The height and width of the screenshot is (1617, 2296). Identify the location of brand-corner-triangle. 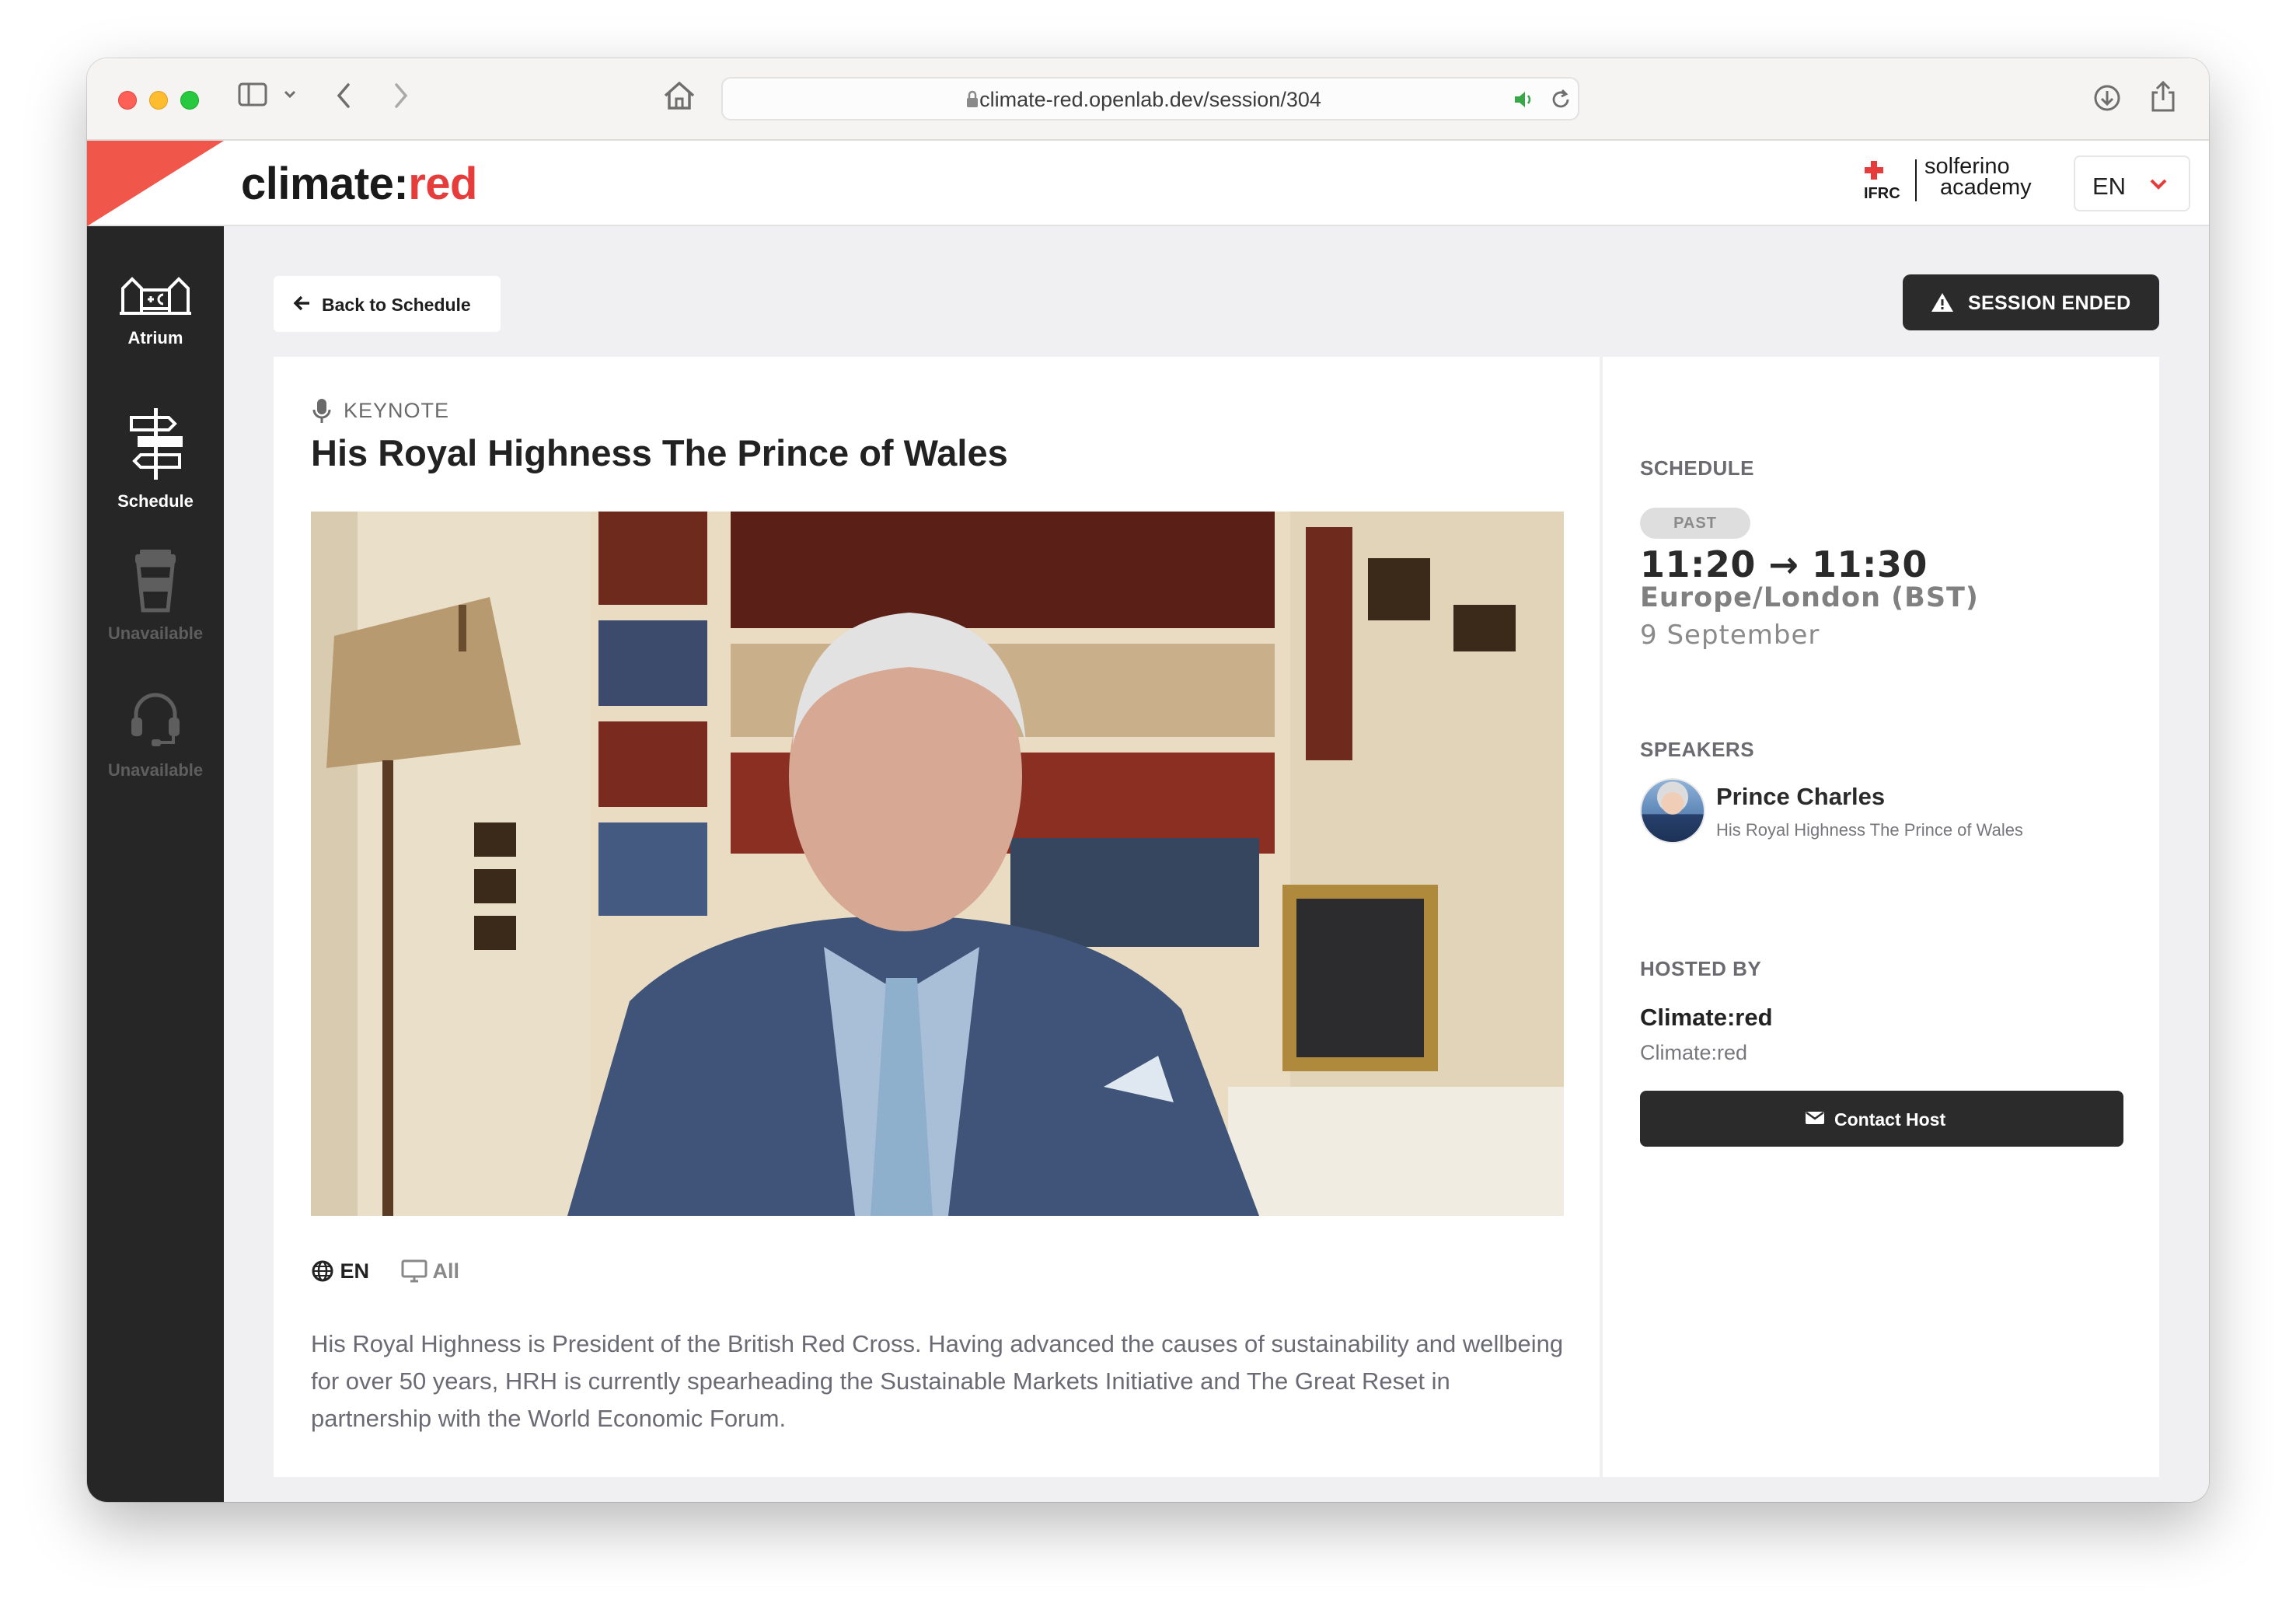
(155, 183).